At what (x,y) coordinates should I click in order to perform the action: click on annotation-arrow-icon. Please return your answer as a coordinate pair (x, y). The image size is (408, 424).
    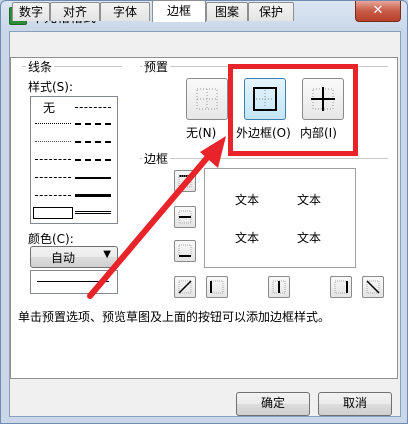
    Looking at the image, I should click on (156, 217).